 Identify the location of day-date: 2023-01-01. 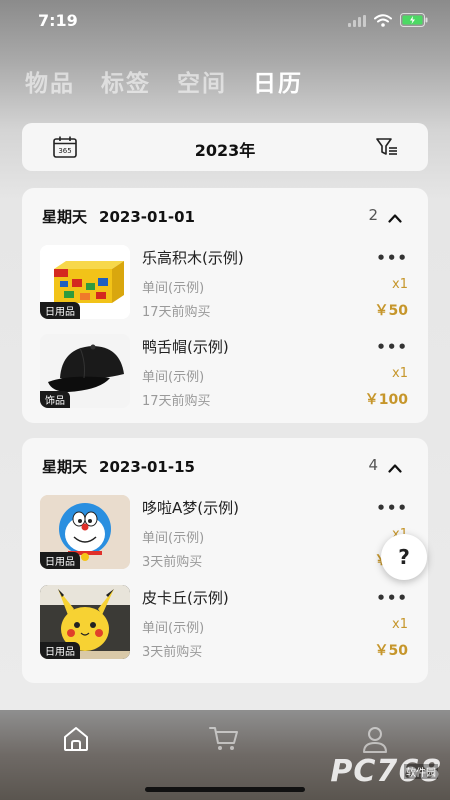
(147, 217).